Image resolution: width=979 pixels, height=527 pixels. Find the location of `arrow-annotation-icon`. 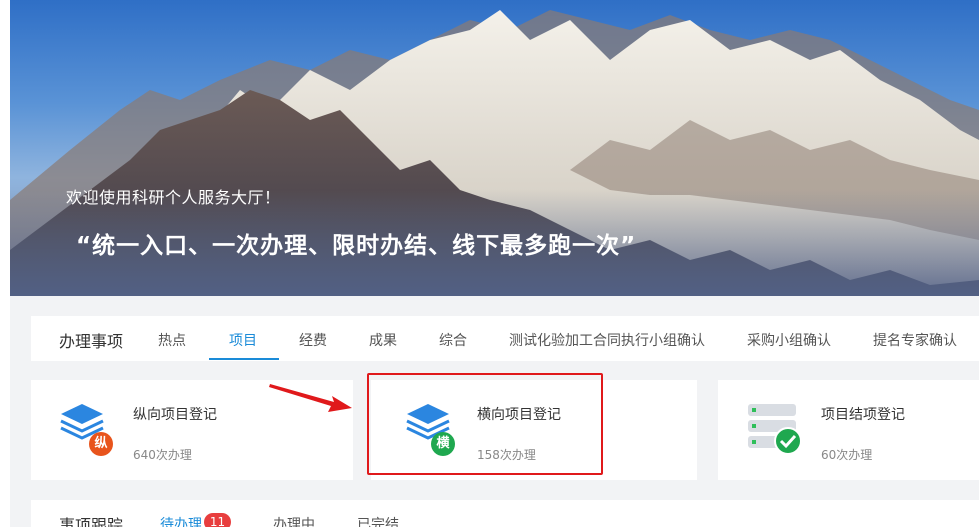

arrow-annotation-icon is located at coordinates (310, 398).